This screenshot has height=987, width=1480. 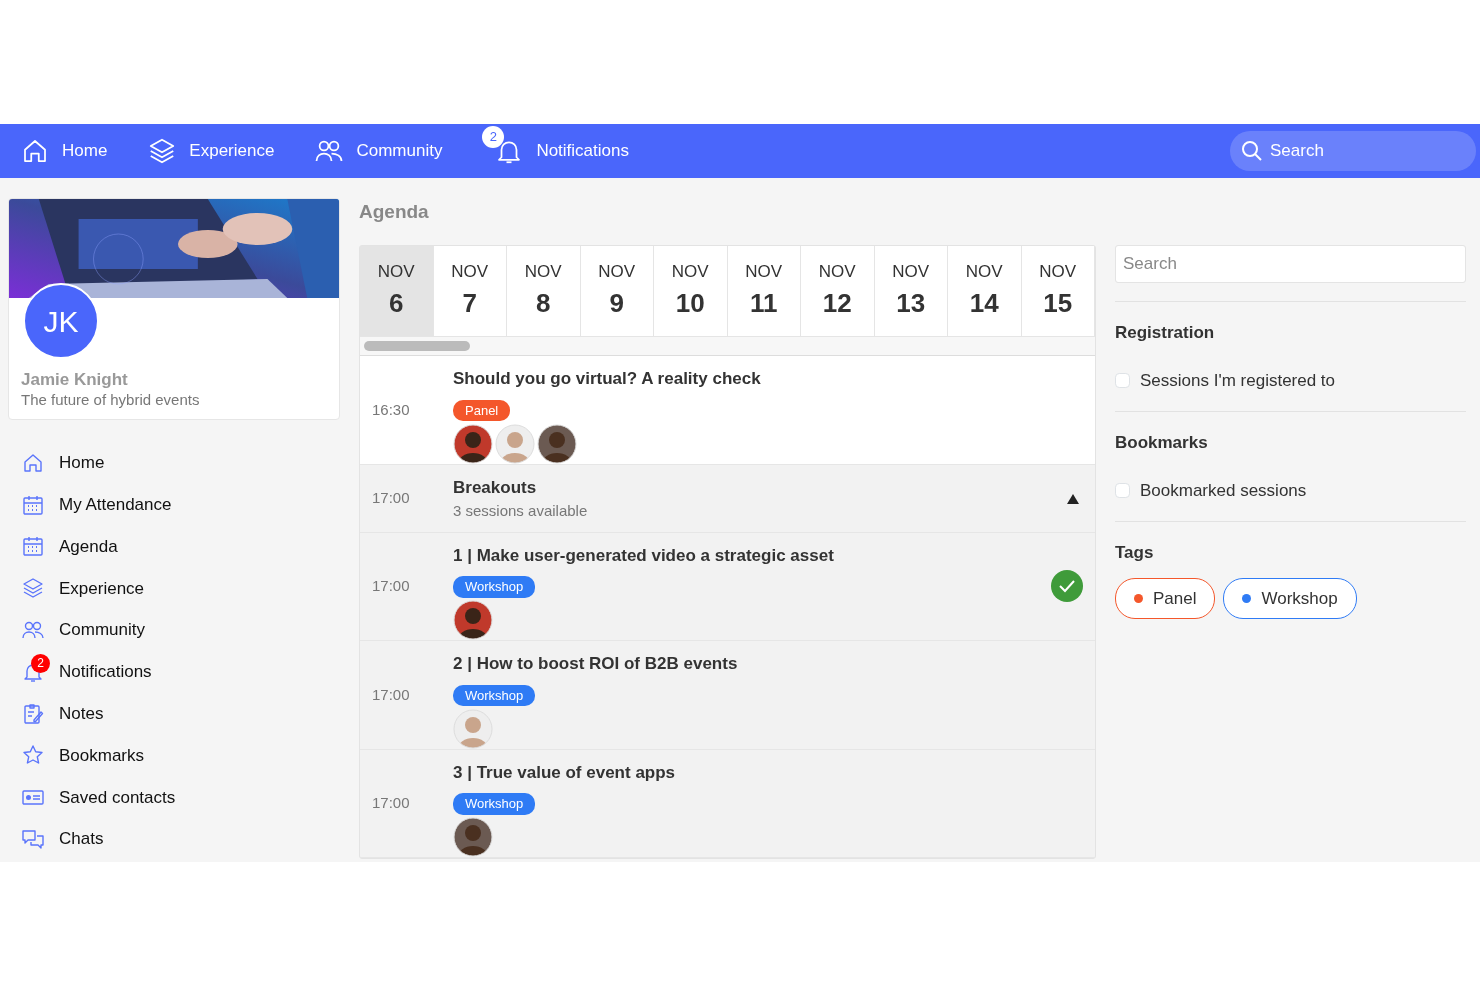 What do you see at coordinates (1165, 598) in the screenshot?
I see `tag-filter: Panel` at bounding box center [1165, 598].